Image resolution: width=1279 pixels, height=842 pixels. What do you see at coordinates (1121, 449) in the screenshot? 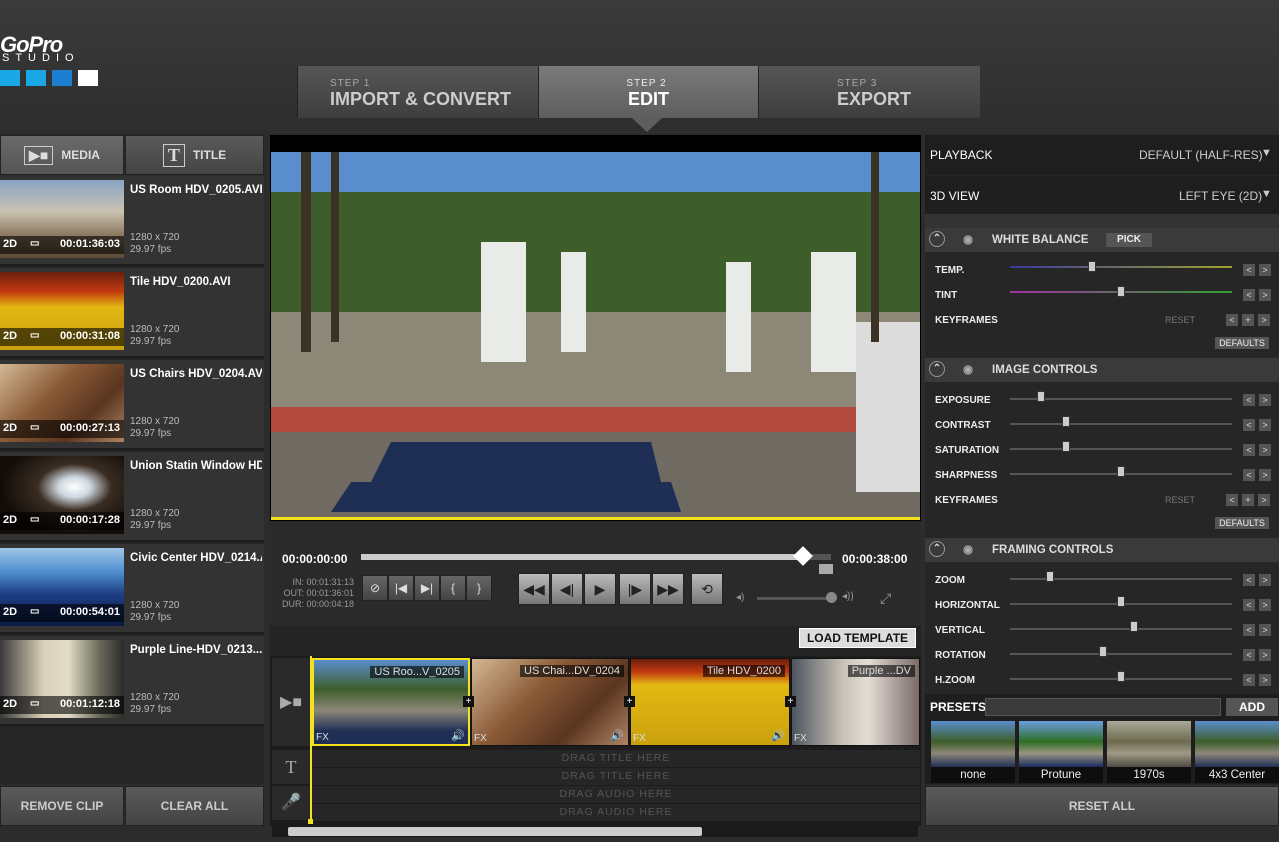
I see `saturation-slider` at bounding box center [1121, 449].